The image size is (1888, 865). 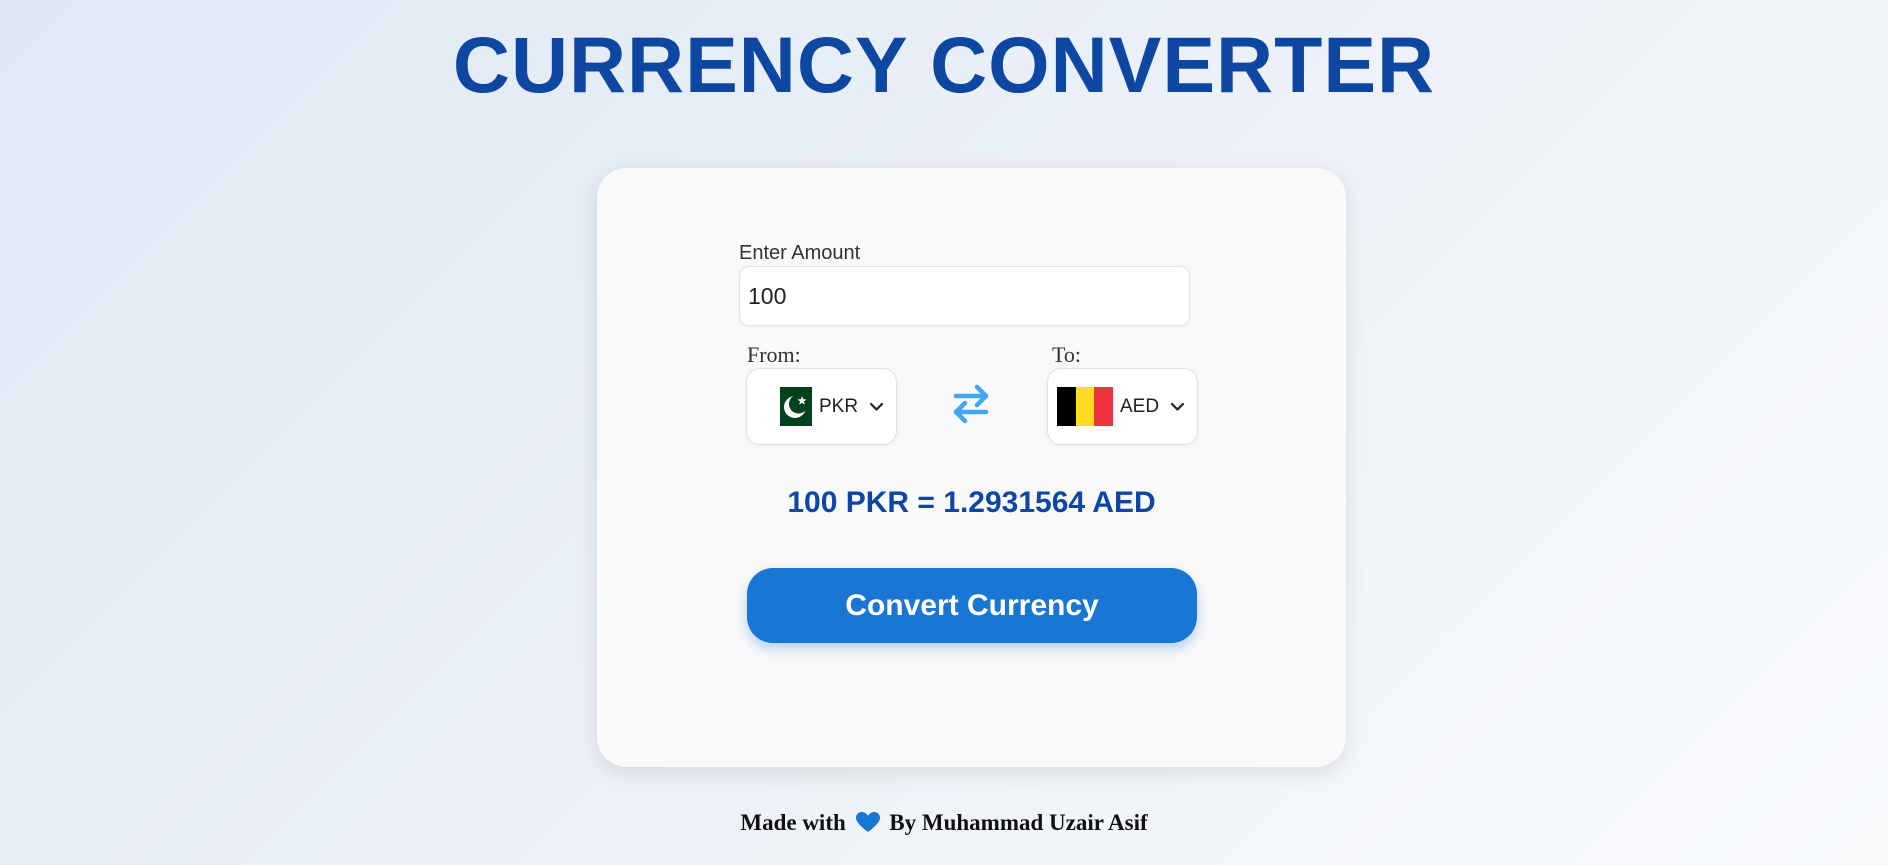 I want to click on convert-currency-button: Convert Currency, so click(x=972, y=605).